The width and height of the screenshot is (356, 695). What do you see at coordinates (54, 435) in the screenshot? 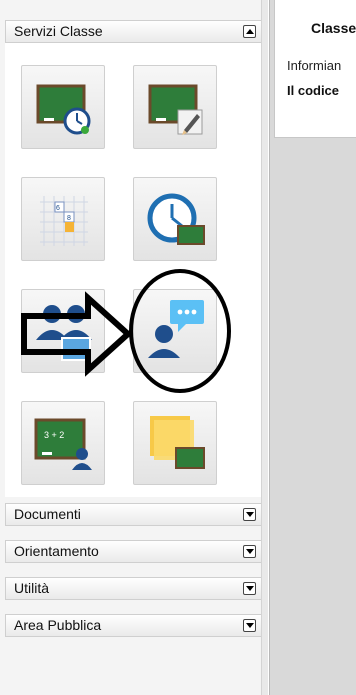
I see `svg-text: 3 + 2` at bounding box center [54, 435].